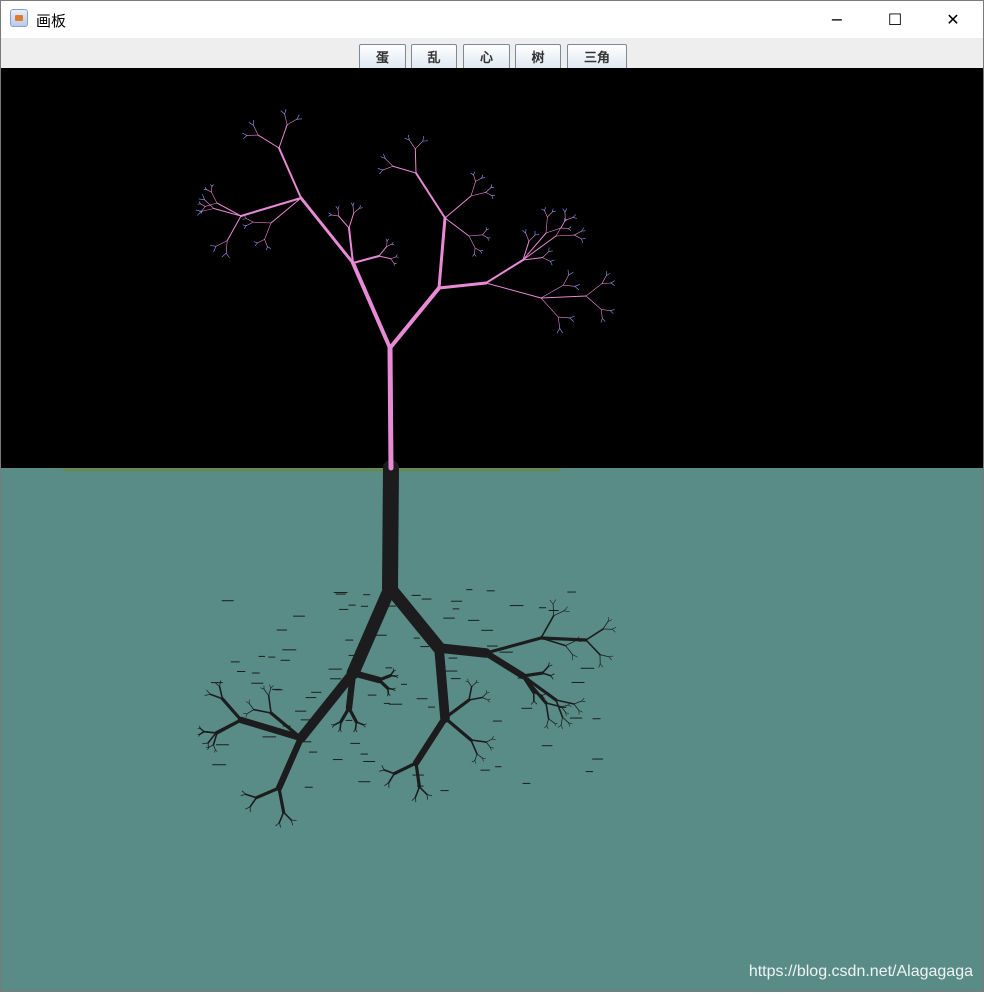 This screenshot has height=995, width=984. I want to click on chaos-button: 乱, so click(434, 56).